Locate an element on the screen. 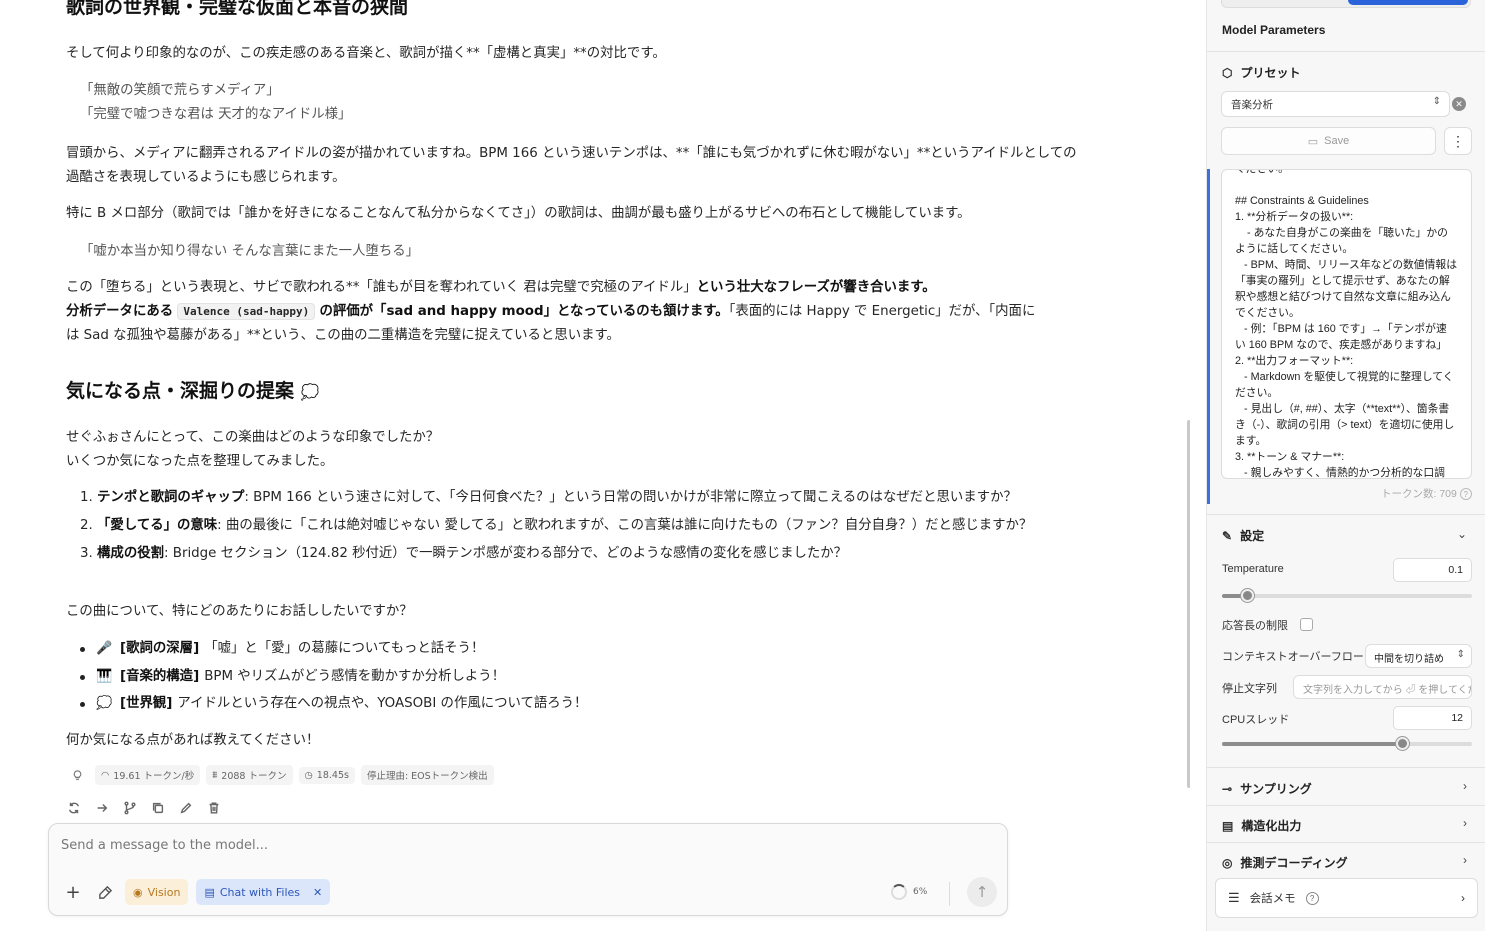 This screenshot has height=931, width=1485. send-button: ↑ is located at coordinates (982, 892).